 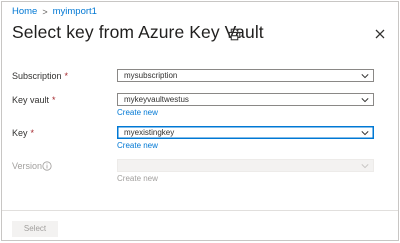 I want to click on version-row: Version Create new, so click(x=202, y=174).